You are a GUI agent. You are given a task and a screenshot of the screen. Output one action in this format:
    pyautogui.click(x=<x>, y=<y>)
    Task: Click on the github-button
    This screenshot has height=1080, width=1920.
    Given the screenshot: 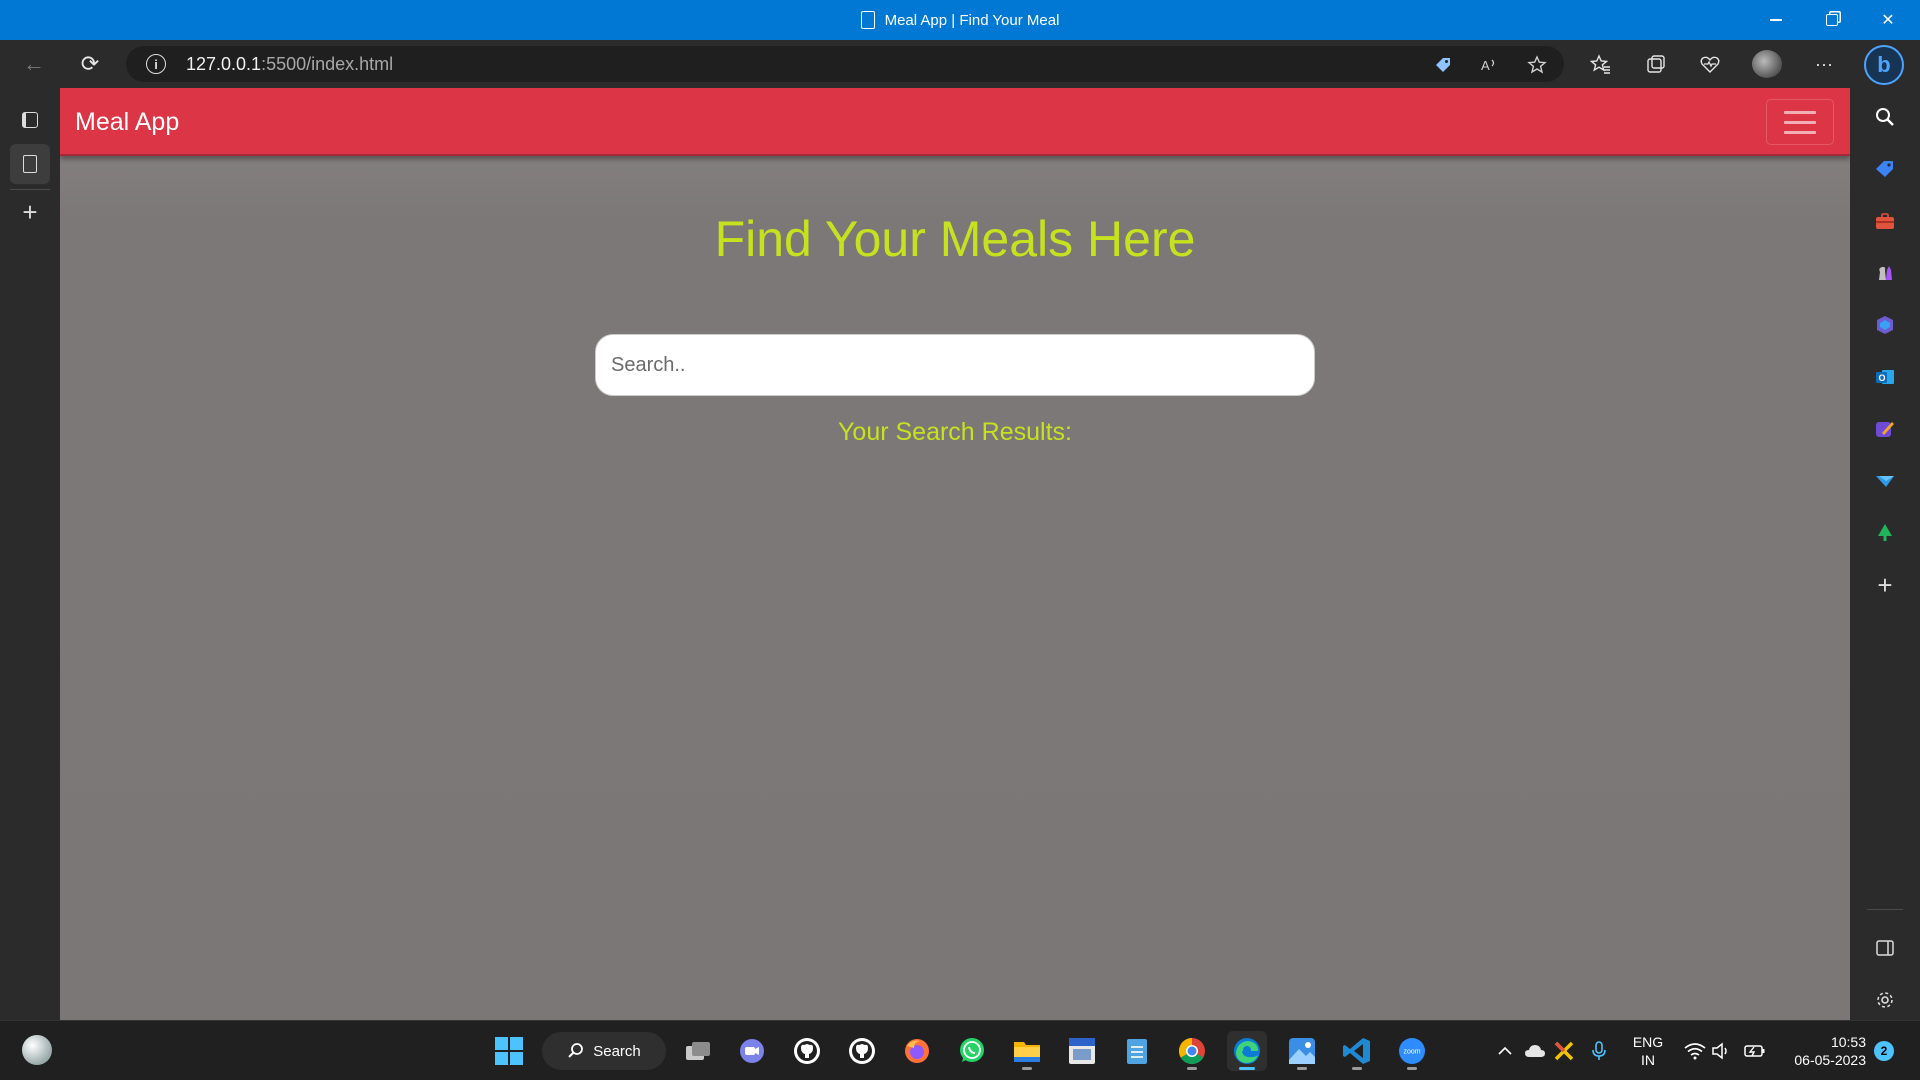 What is the action you would take?
    pyautogui.click(x=862, y=1051)
    